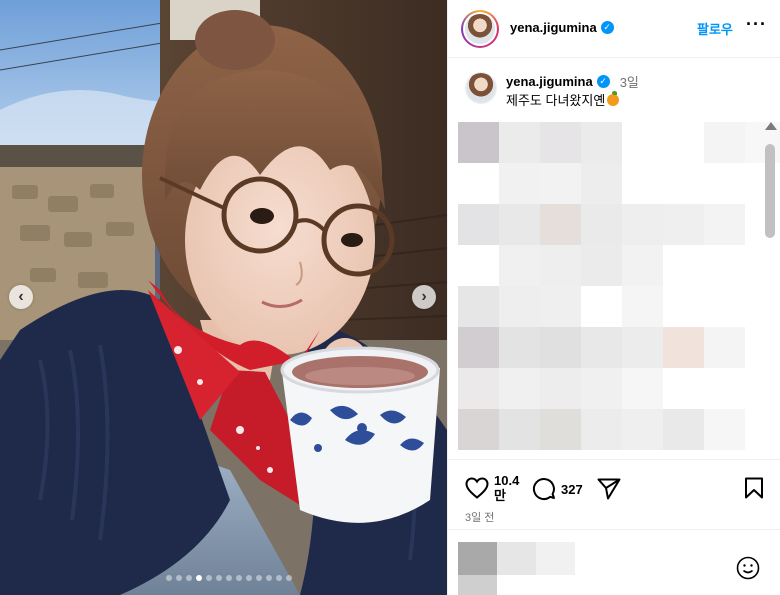 Image resolution: width=780 pixels, height=595 pixels. What do you see at coordinates (572, 489) in the screenshot?
I see `comment-count: 327` at bounding box center [572, 489].